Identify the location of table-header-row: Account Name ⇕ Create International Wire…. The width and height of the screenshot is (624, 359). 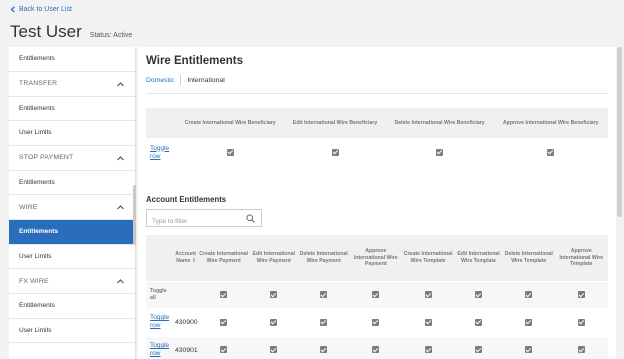
(377, 258).